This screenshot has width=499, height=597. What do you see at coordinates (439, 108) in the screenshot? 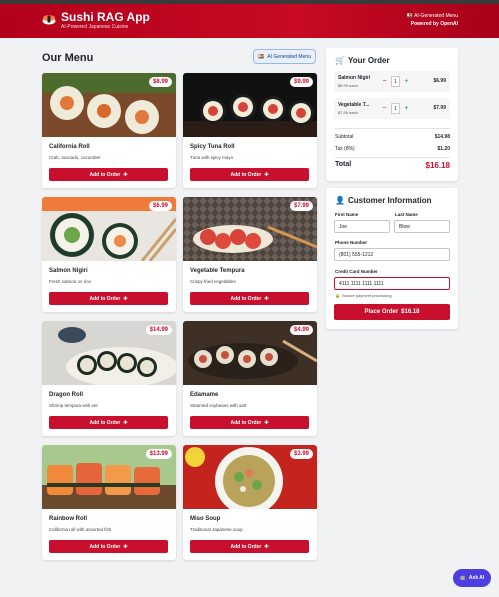
I see `order-item-total: $7.99` at bounding box center [439, 108].